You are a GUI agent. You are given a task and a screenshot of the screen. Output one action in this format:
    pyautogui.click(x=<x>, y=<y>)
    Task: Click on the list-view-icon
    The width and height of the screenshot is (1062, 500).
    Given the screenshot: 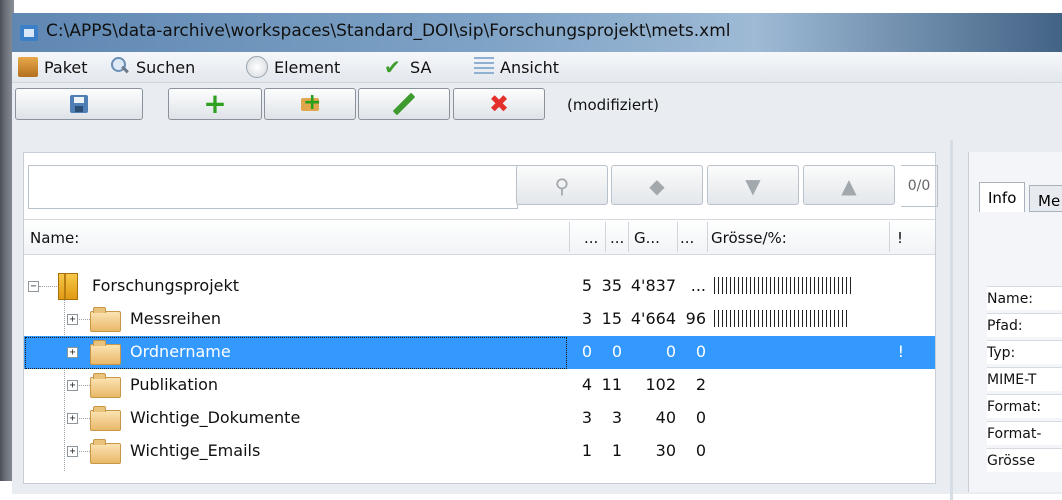 What is the action you would take?
    pyautogui.click(x=484, y=67)
    